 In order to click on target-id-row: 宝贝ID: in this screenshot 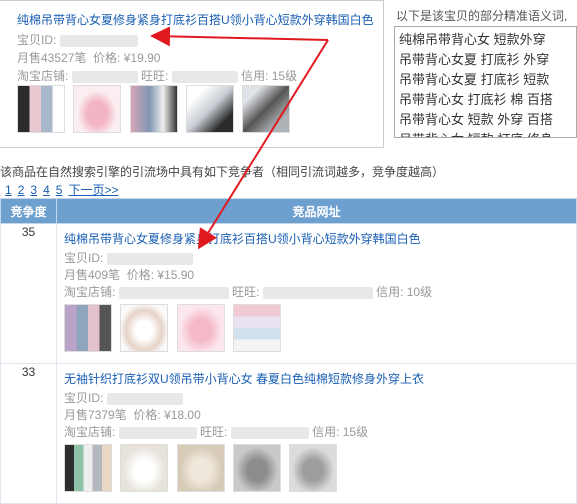, I will do `click(77, 39)`.